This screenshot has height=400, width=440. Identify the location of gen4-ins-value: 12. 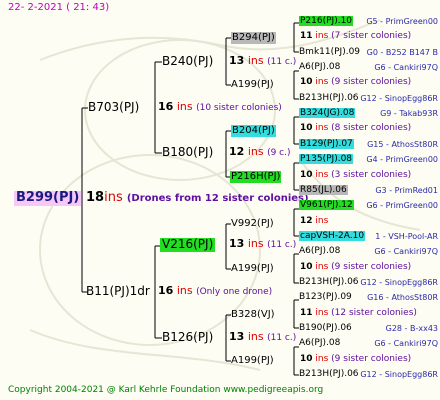
(306, 221).